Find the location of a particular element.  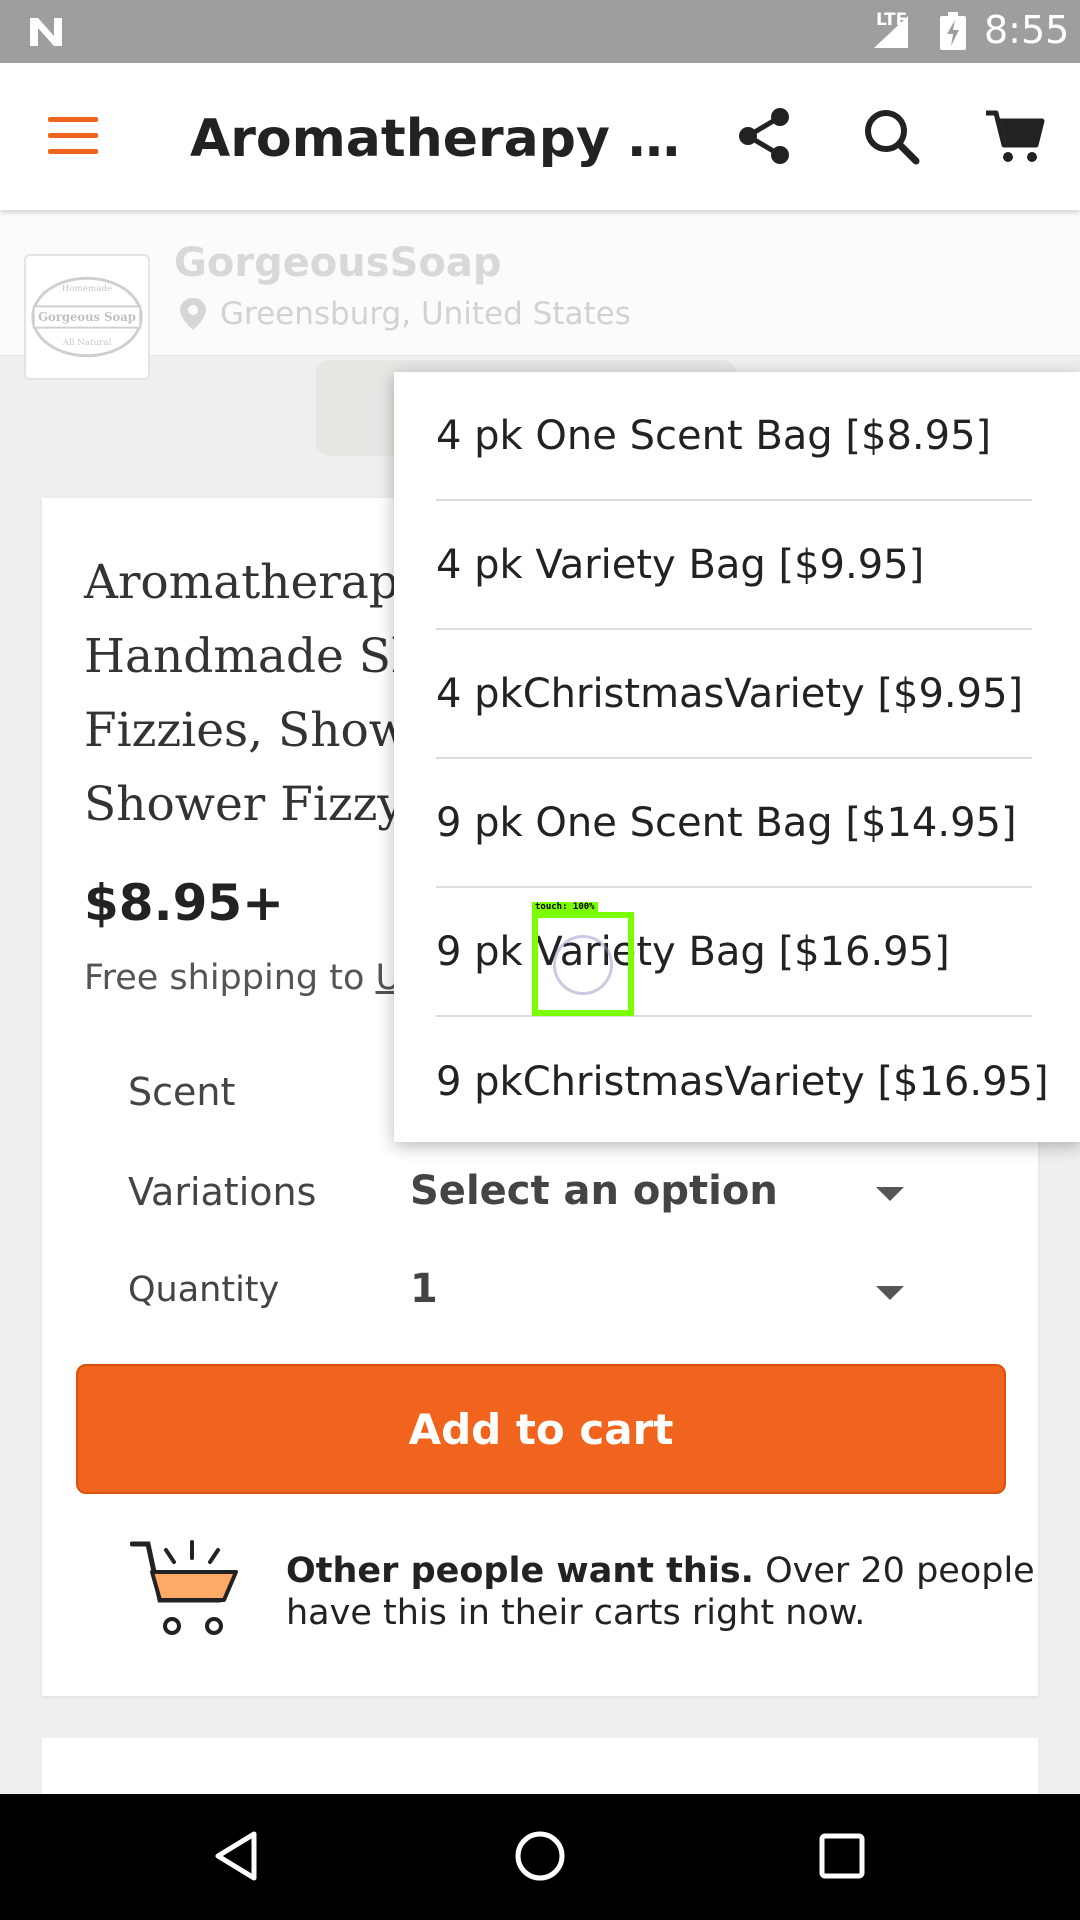

hamburger-menu-icon is located at coordinates (73, 136).